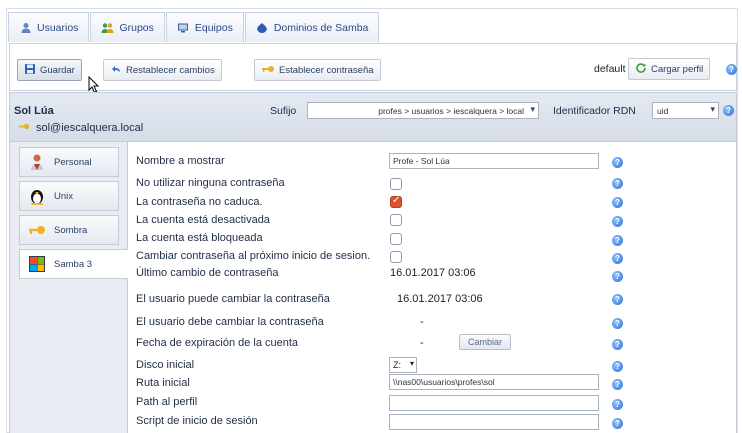  What do you see at coordinates (49, 70) in the screenshot?
I see `save-button: Guardar` at bounding box center [49, 70].